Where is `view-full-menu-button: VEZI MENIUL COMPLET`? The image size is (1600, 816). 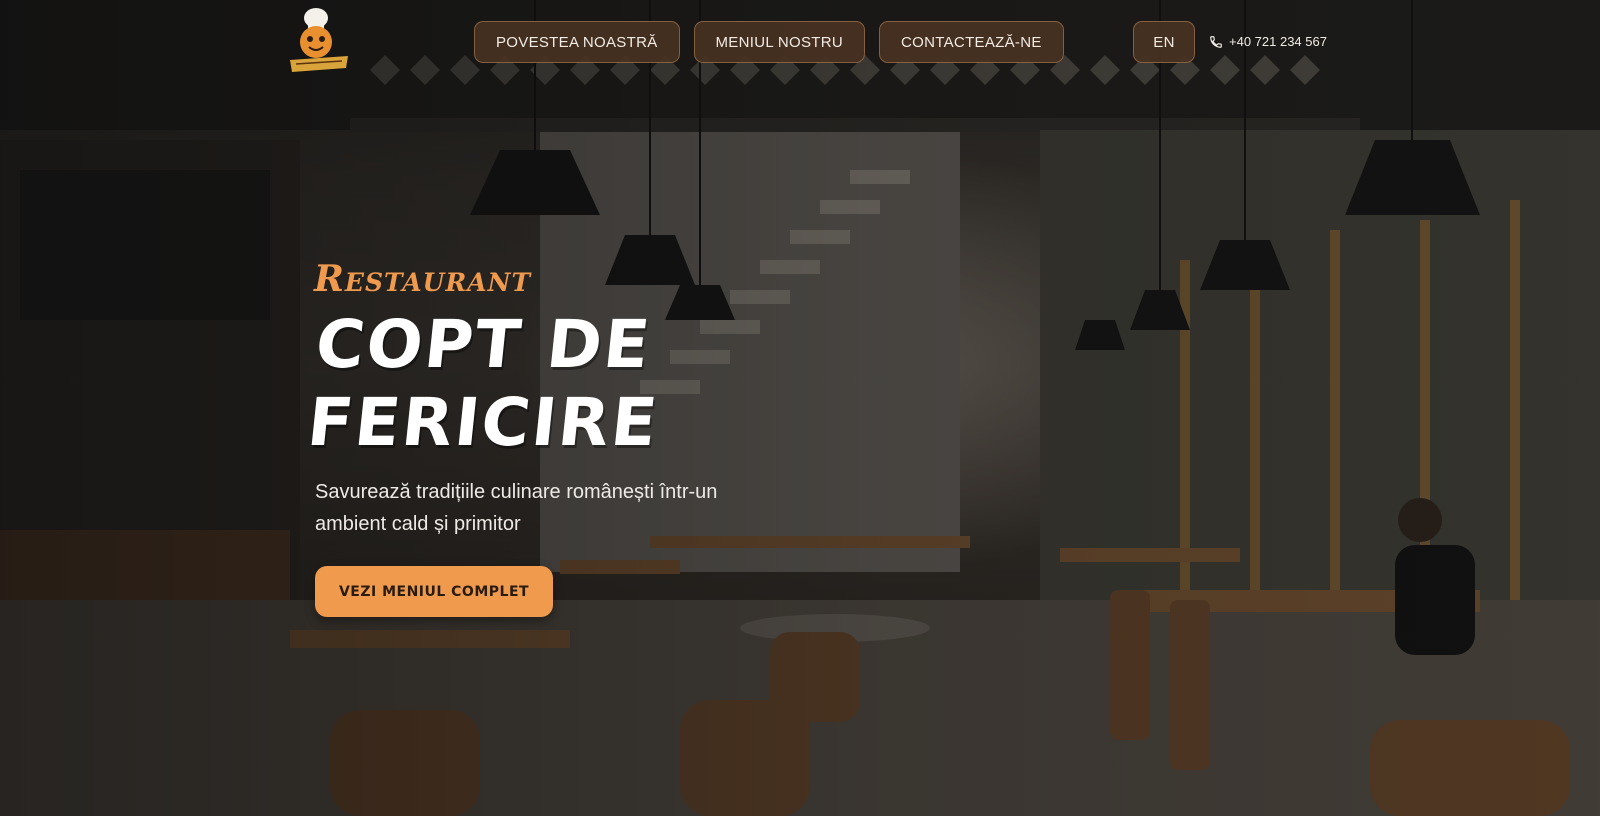 view-full-menu-button: VEZI MENIUL COMPLET is located at coordinates (434, 591).